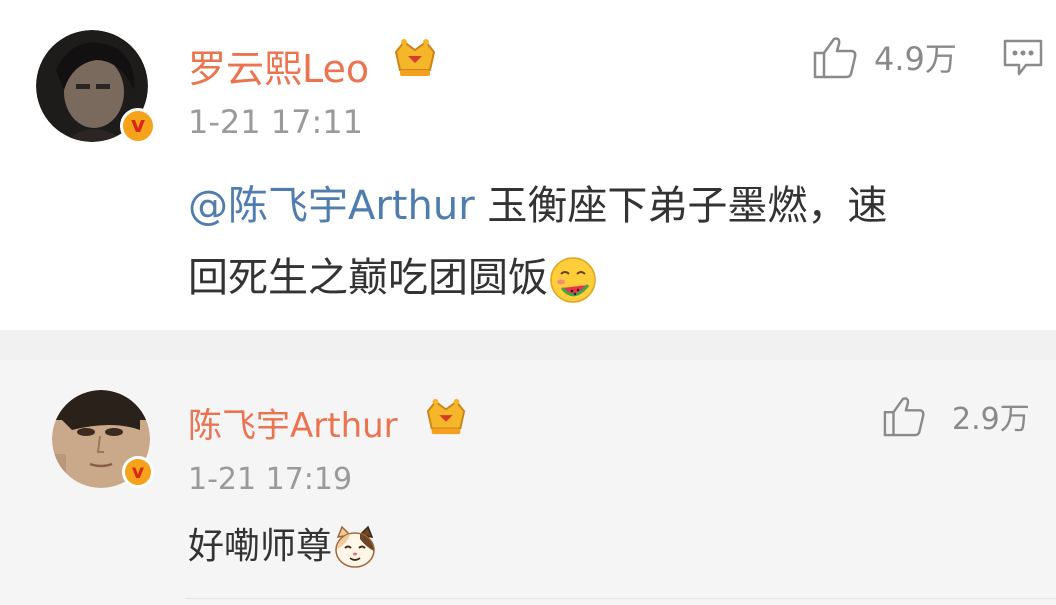 The height and width of the screenshot is (605, 1056). I want to click on like-button: 2.9万, so click(956, 416).